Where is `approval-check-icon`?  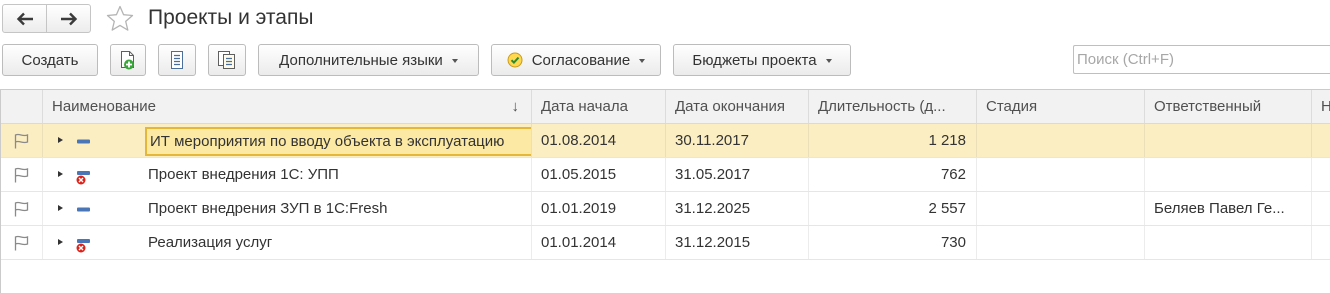
approval-check-icon is located at coordinates (515, 60).